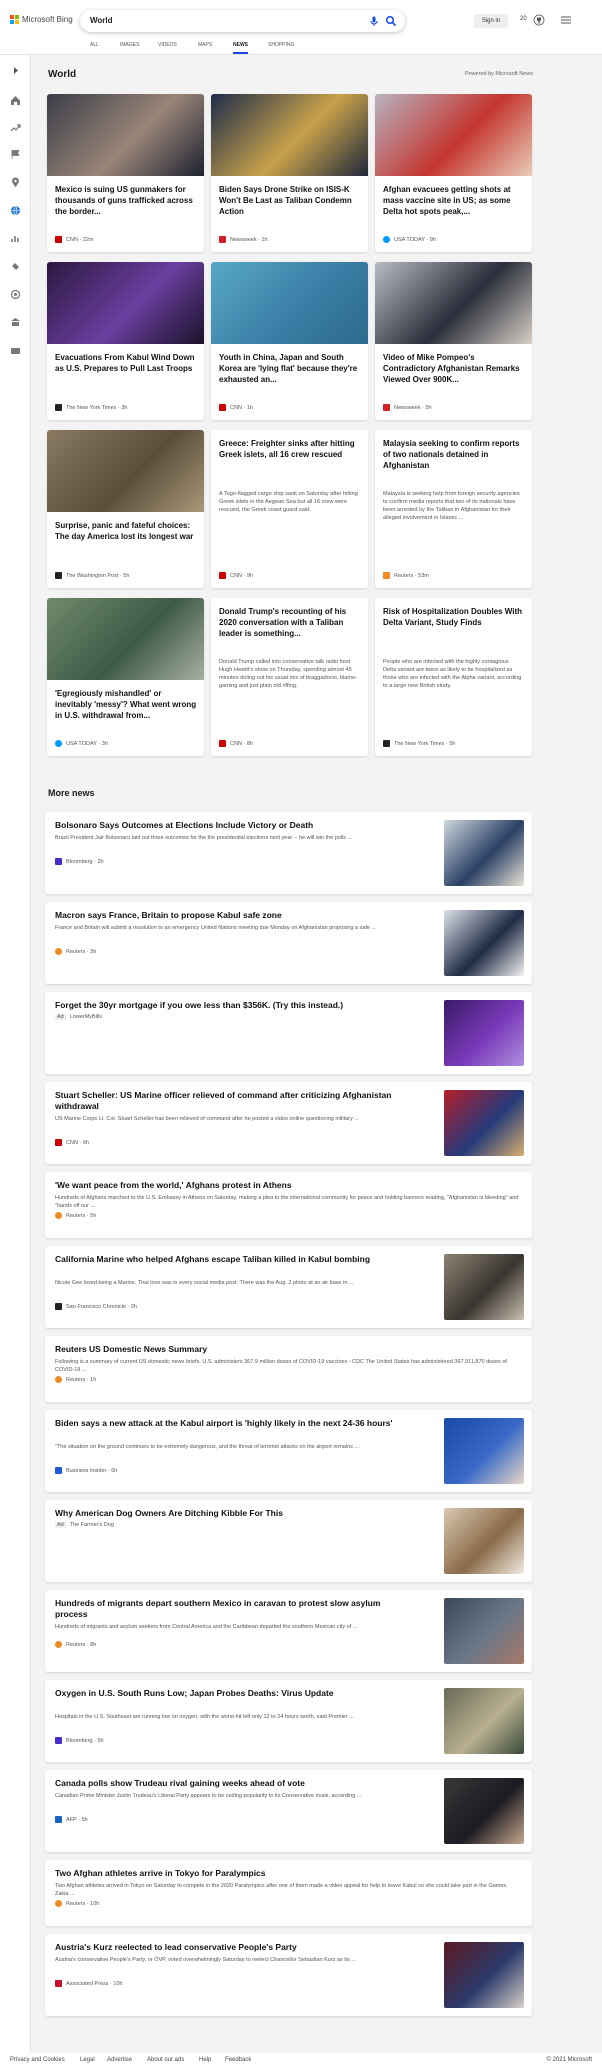 The height and width of the screenshot is (2069, 602). What do you see at coordinates (240, 48) in the screenshot?
I see `tab-news: NEWS` at bounding box center [240, 48].